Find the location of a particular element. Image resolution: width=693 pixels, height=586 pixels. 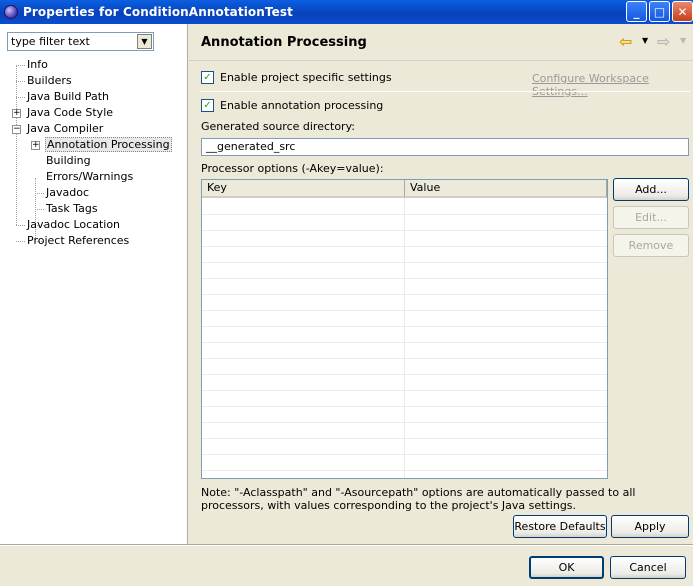

remove-button: Remove is located at coordinates (651, 245).